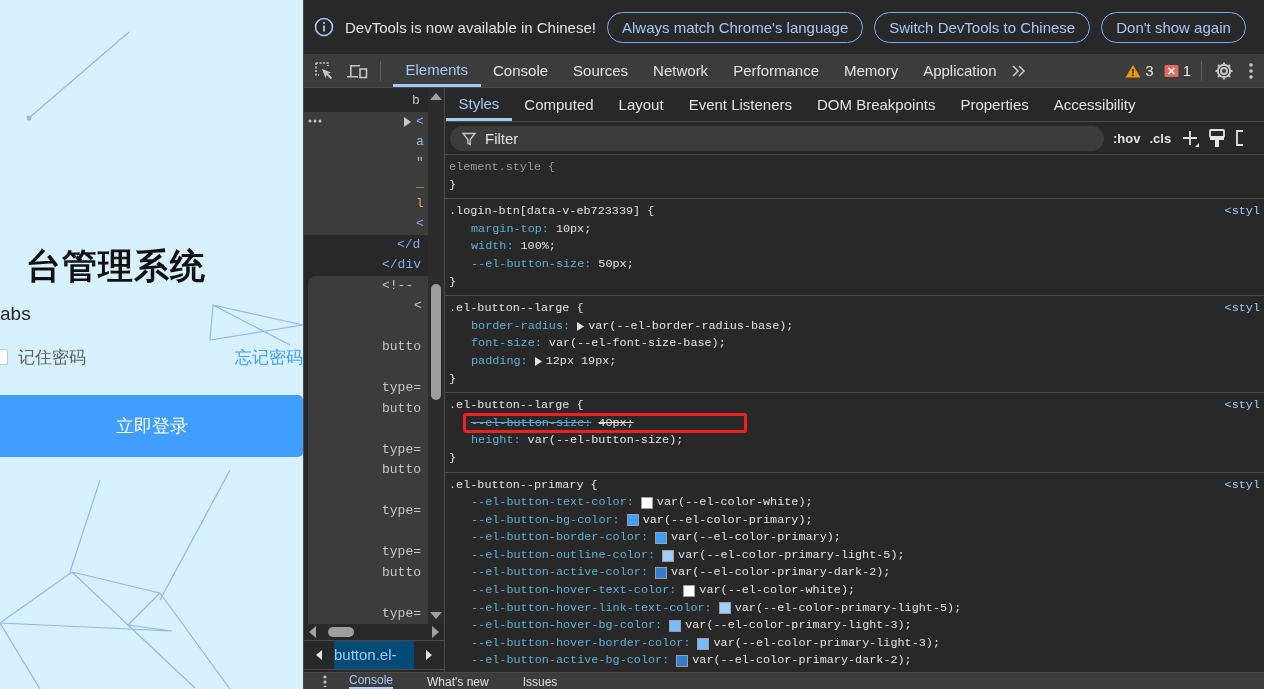 Image resolution: width=1264 pixels, height=689 pixels. Describe the element at coordinates (1217, 138) in the screenshot. I see `paint-roller-icon` at that location.